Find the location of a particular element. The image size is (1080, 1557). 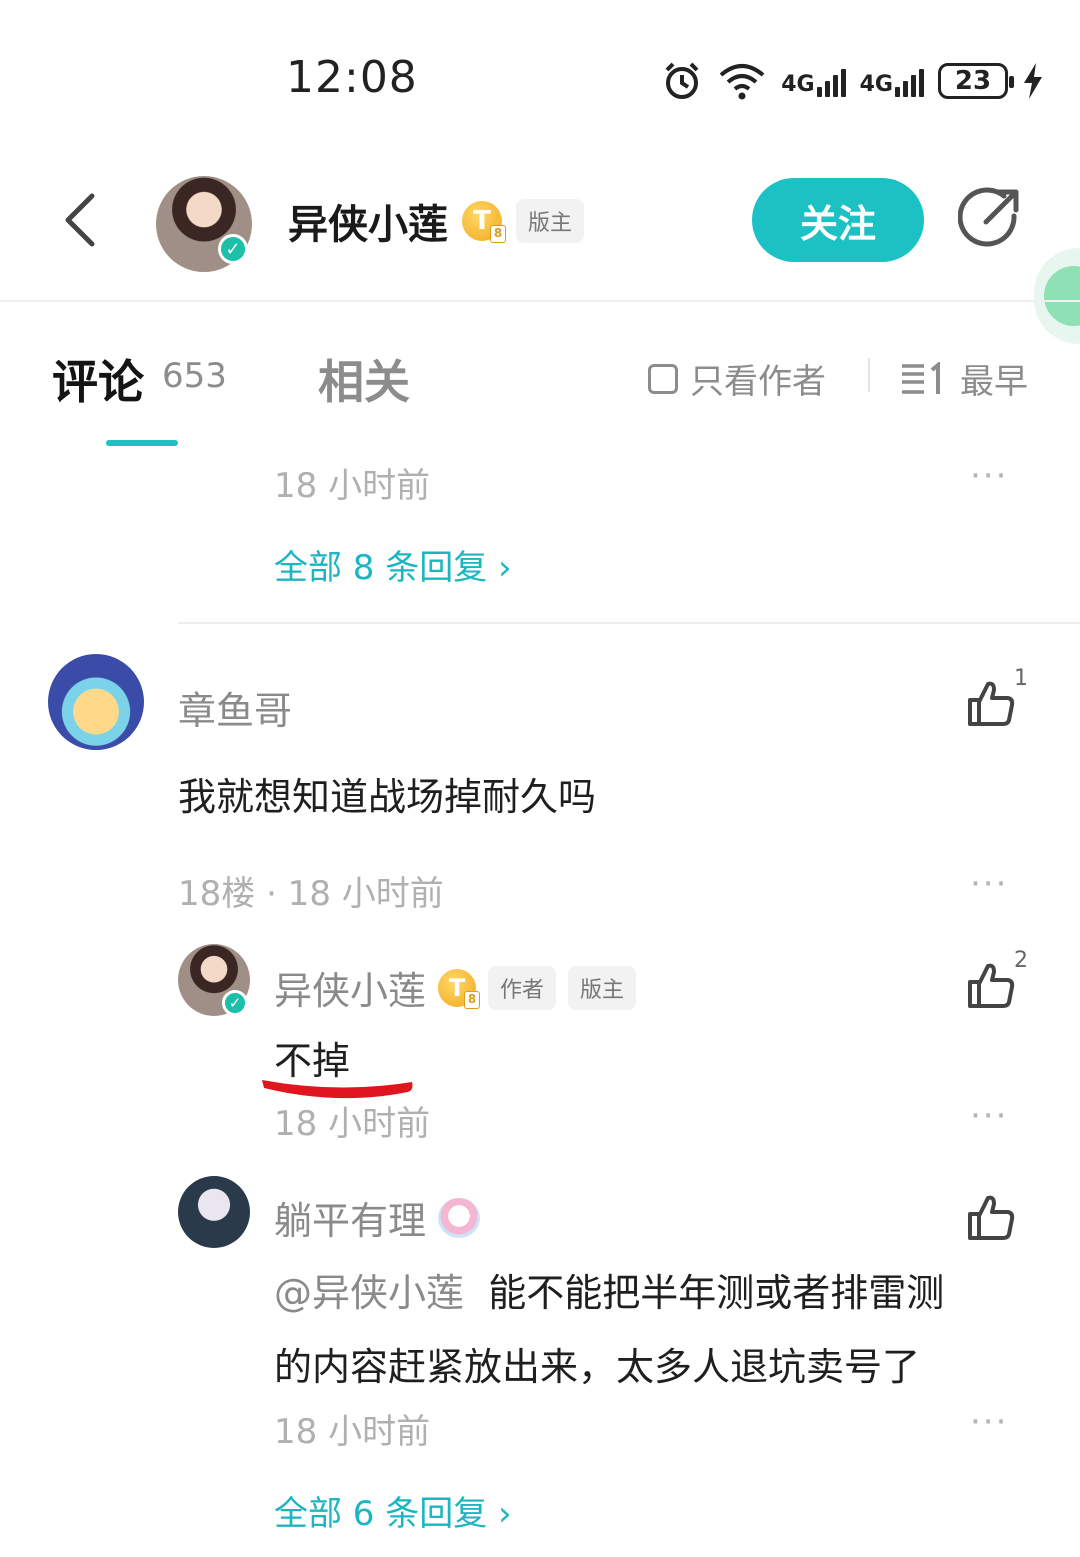

reply-username: 躺平有理 is located at coordinates (350, 1217).